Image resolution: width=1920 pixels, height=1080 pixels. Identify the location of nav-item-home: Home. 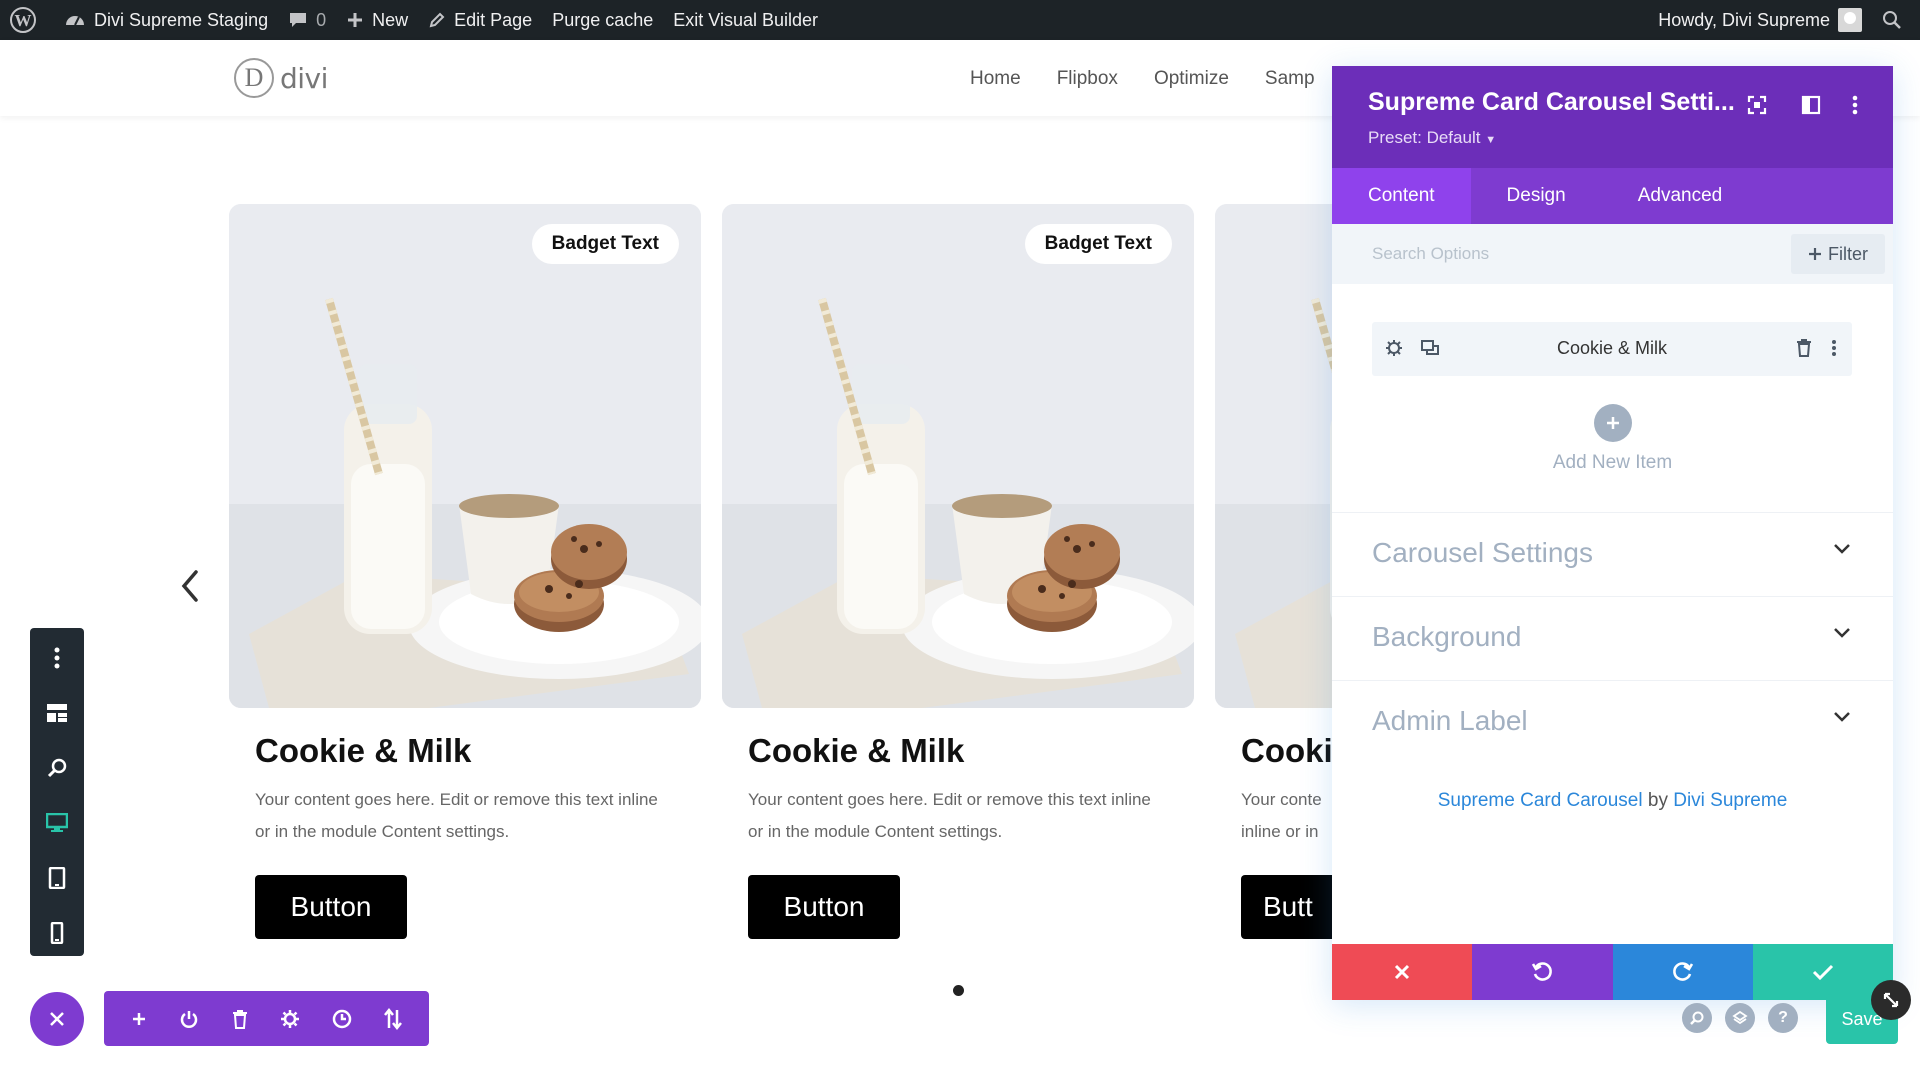
(995, 79).